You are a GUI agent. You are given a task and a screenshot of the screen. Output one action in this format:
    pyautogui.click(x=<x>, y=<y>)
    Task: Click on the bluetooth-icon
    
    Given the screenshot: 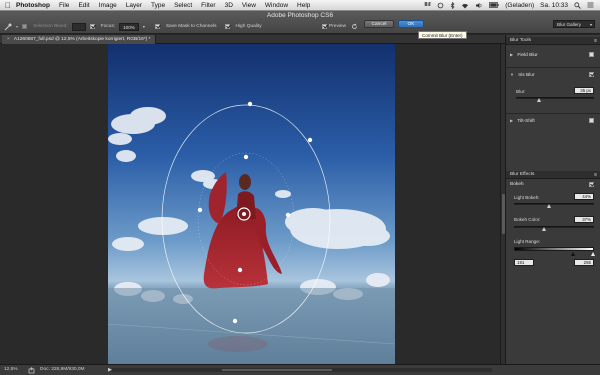 What is the action you would take?
    pyautogui.click(x=452, y=5)
    